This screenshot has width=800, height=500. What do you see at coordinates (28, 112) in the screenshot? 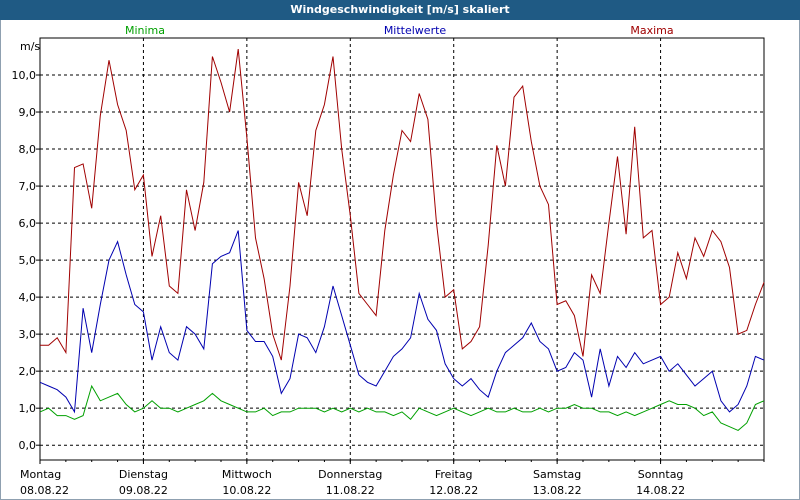
I see `y-tick-label: 9,0` at bounding box center [28, 112].